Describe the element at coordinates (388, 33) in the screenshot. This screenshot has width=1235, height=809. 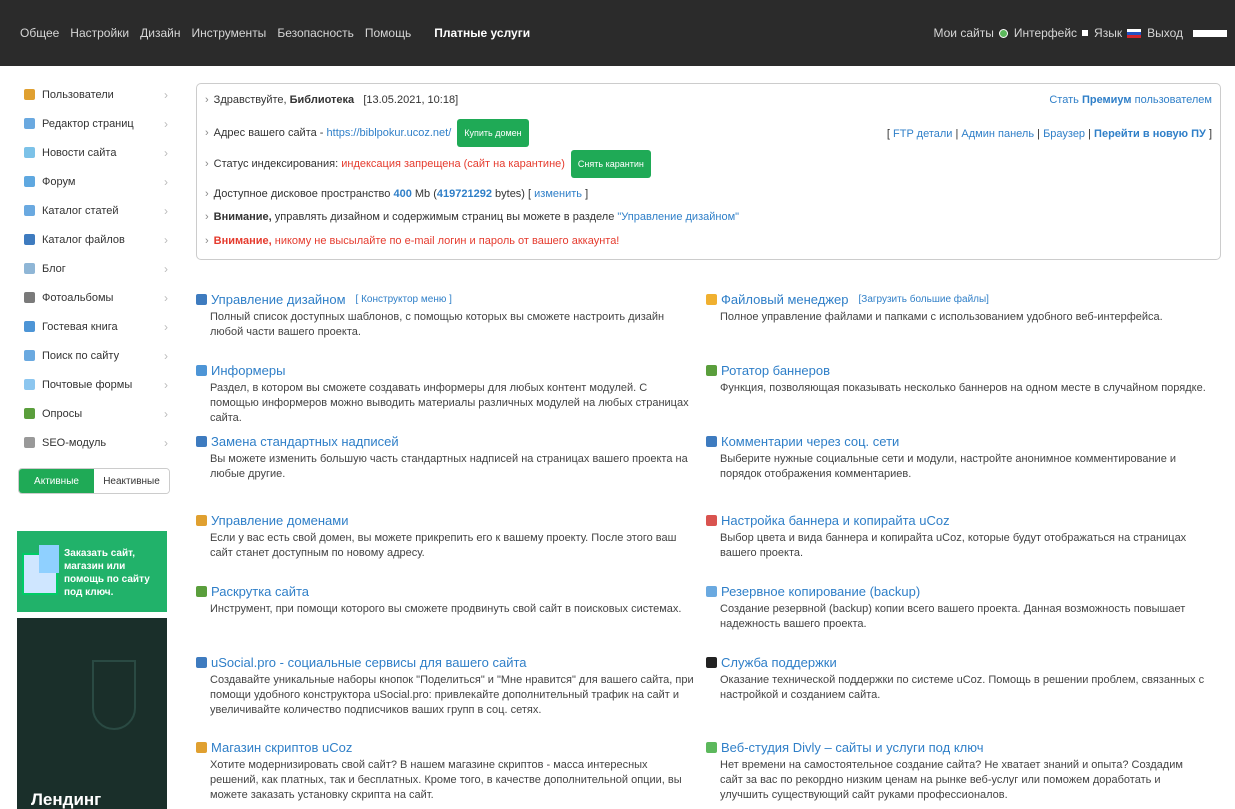
I see `nav-help: Помощь` at that location.